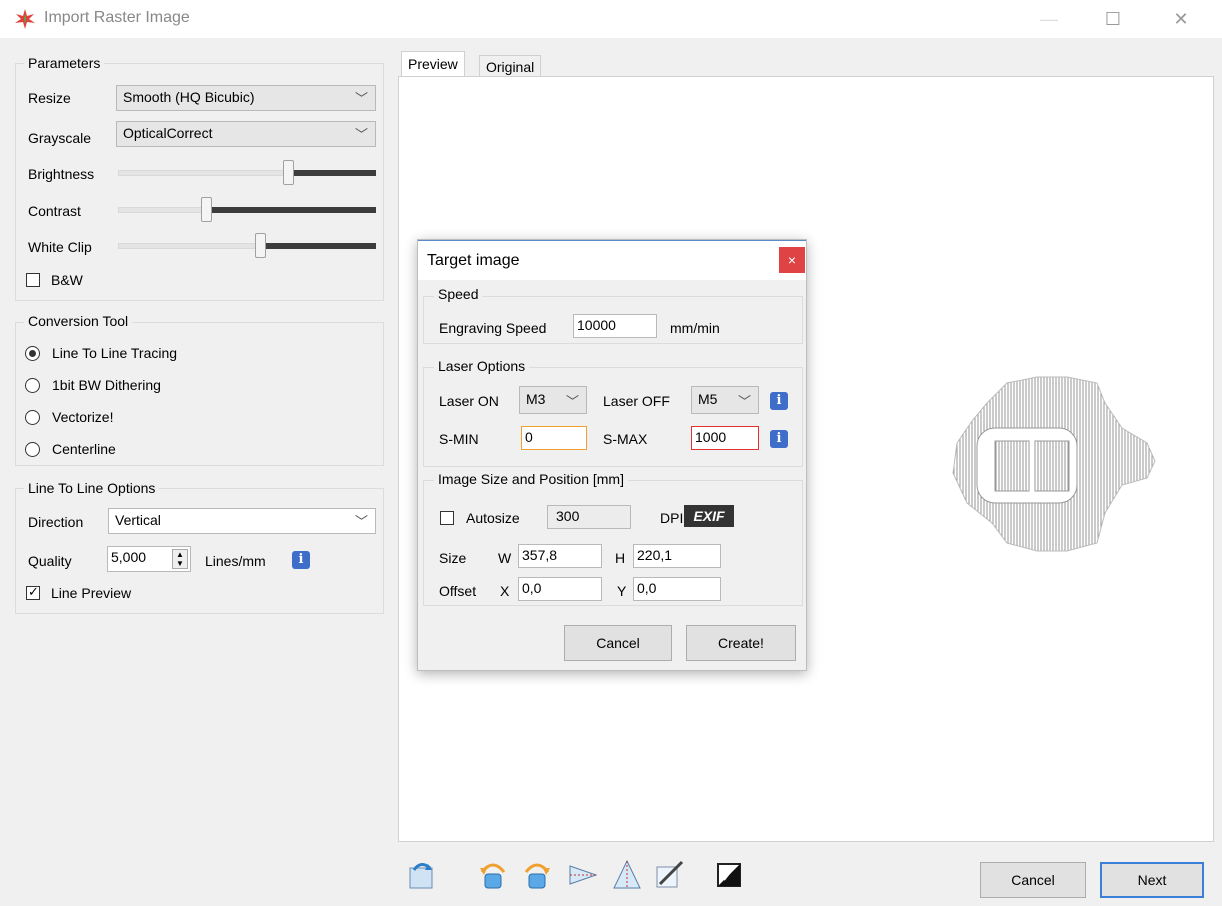 This screenshot has width=1222, height=906. What do you see at coordinates (247, 210) in the screenshot?
I see `contrast-slider` at bounding box center [247, 210].